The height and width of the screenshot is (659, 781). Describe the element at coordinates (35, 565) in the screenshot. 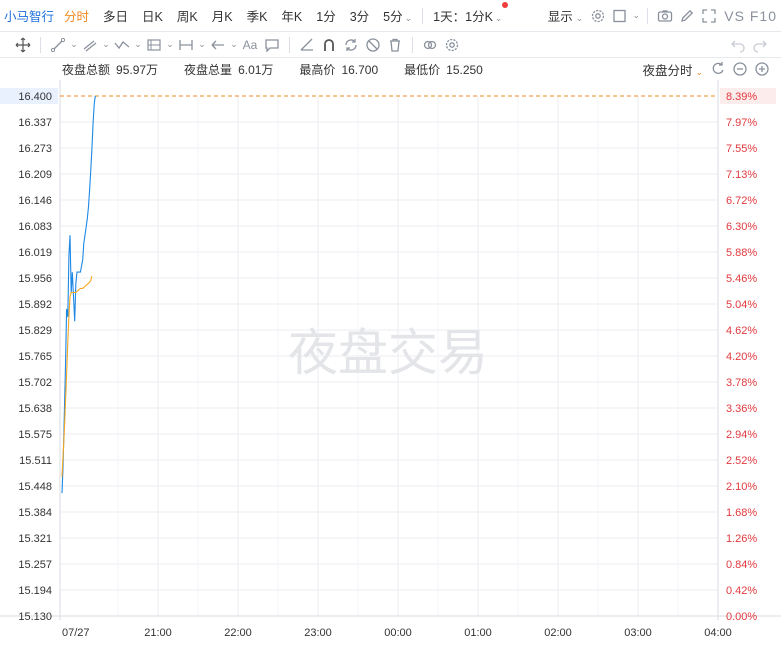

I see `price-tick-label: 15.257` at that location.